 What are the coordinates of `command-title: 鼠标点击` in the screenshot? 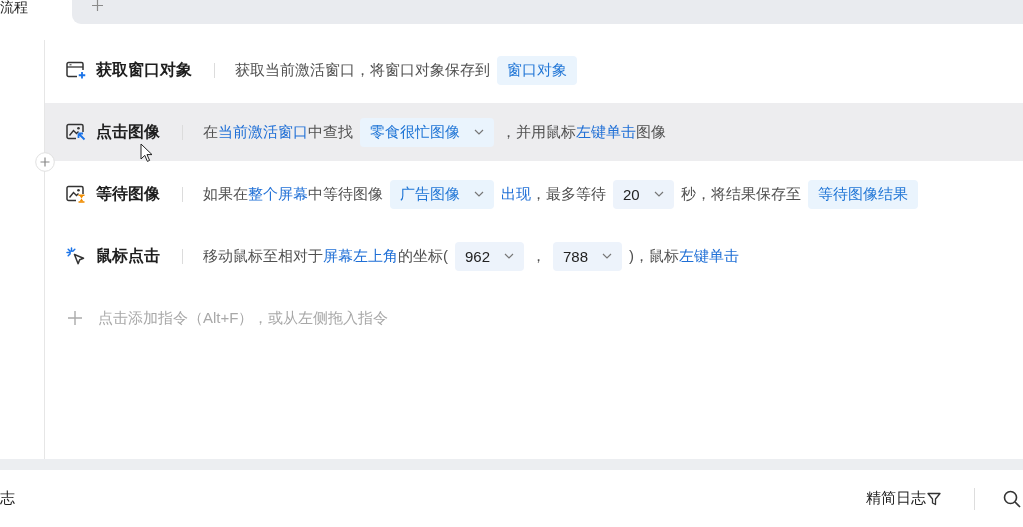 It's located at (128, 255).